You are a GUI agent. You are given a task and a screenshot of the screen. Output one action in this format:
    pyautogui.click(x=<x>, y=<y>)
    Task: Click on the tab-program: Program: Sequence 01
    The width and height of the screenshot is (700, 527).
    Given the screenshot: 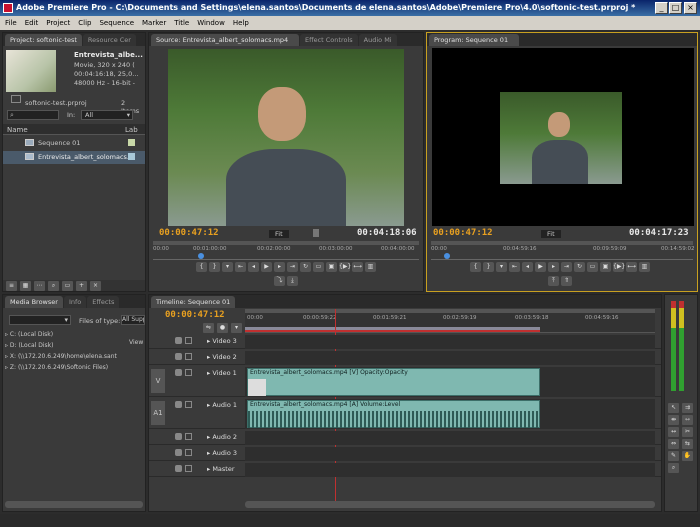 What is the action you would take?
    pyautogui.click(x=474, y=40)
    